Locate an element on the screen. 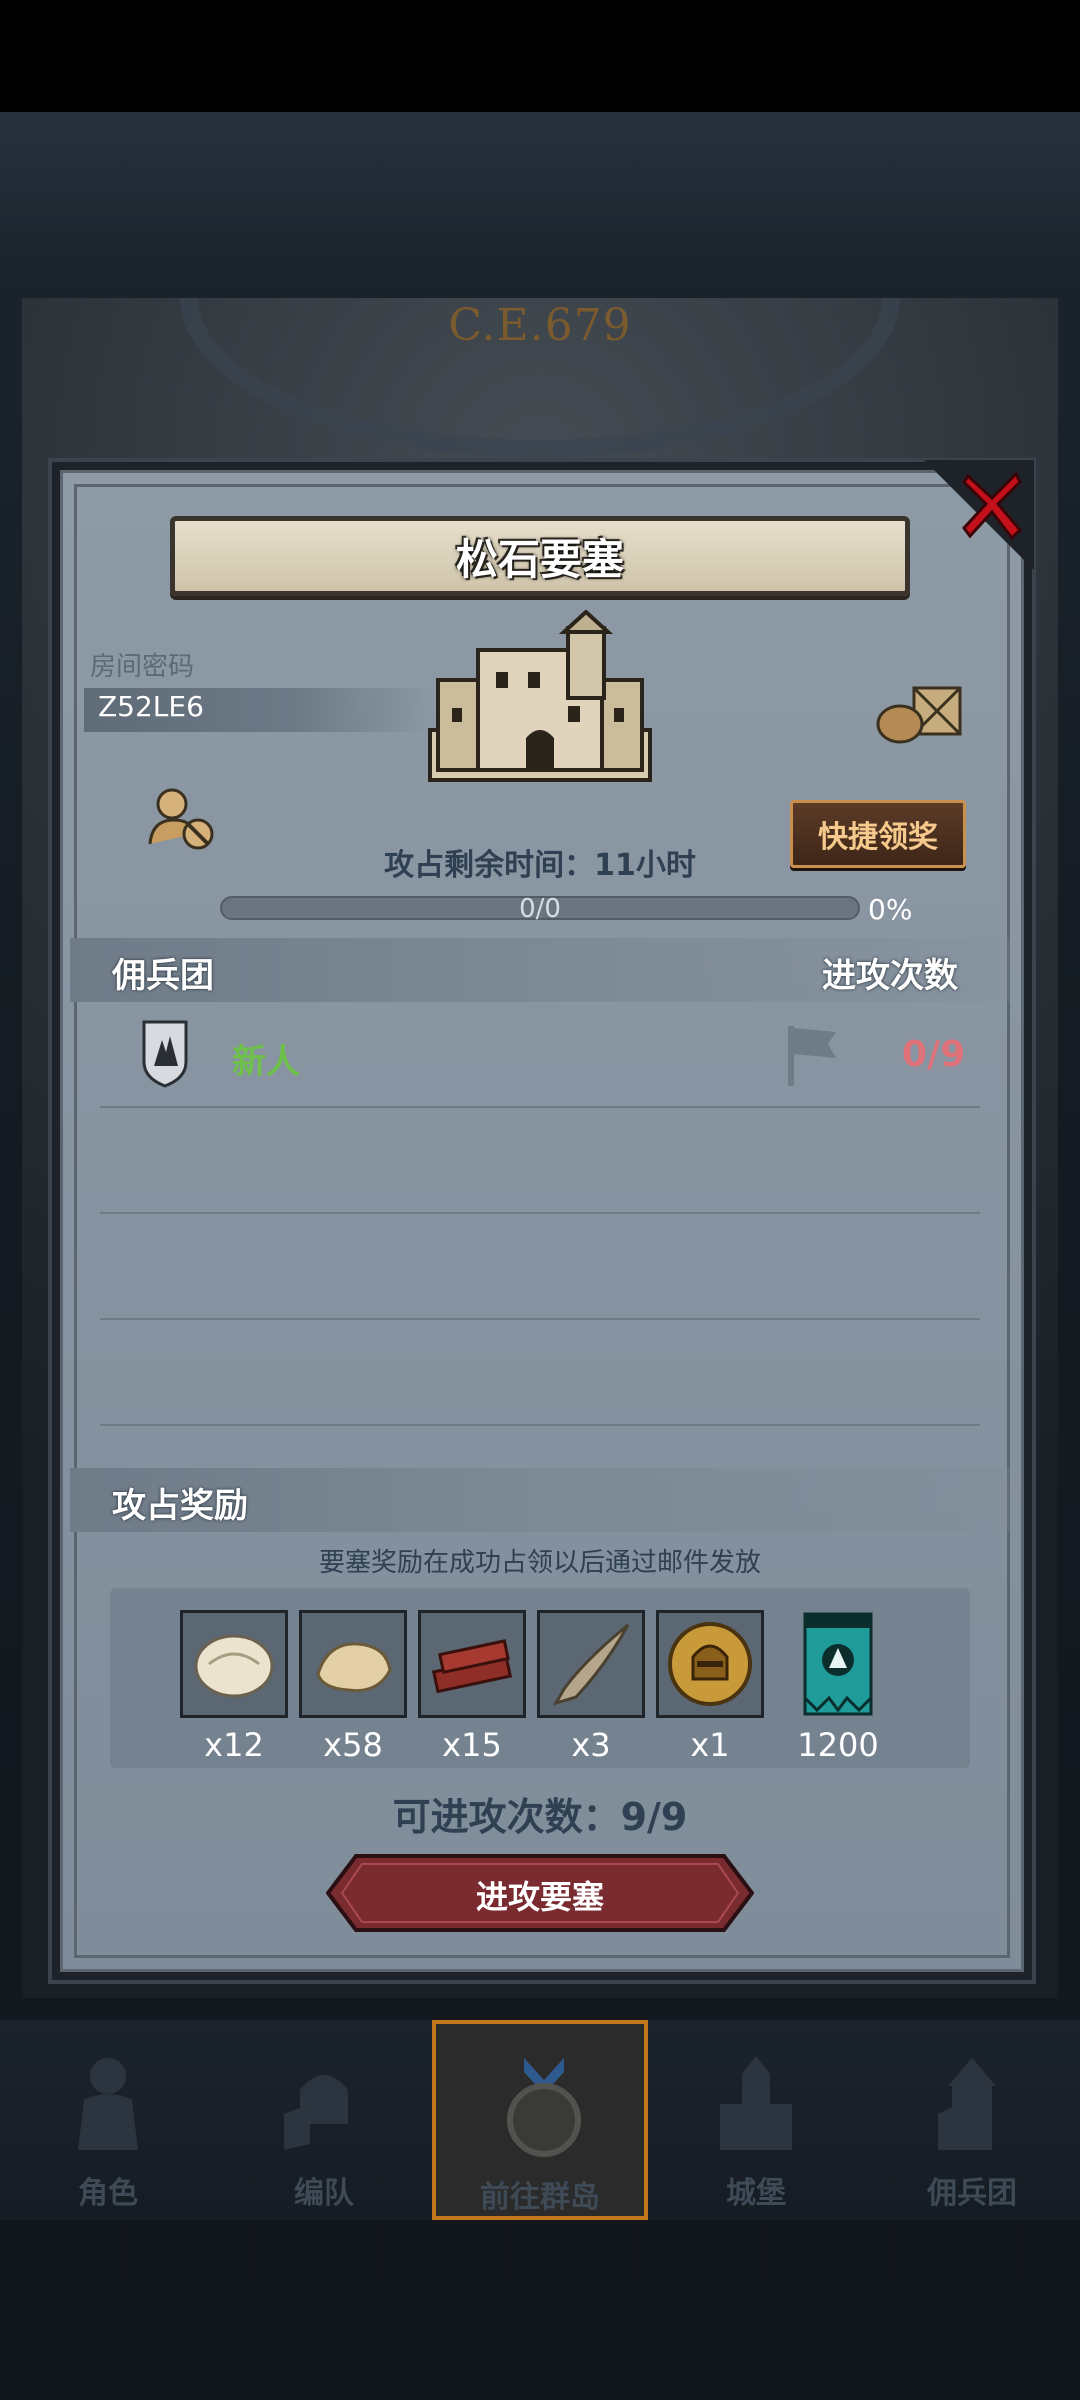  reward-qty: 1200 is located at coordinates (838, 1745).